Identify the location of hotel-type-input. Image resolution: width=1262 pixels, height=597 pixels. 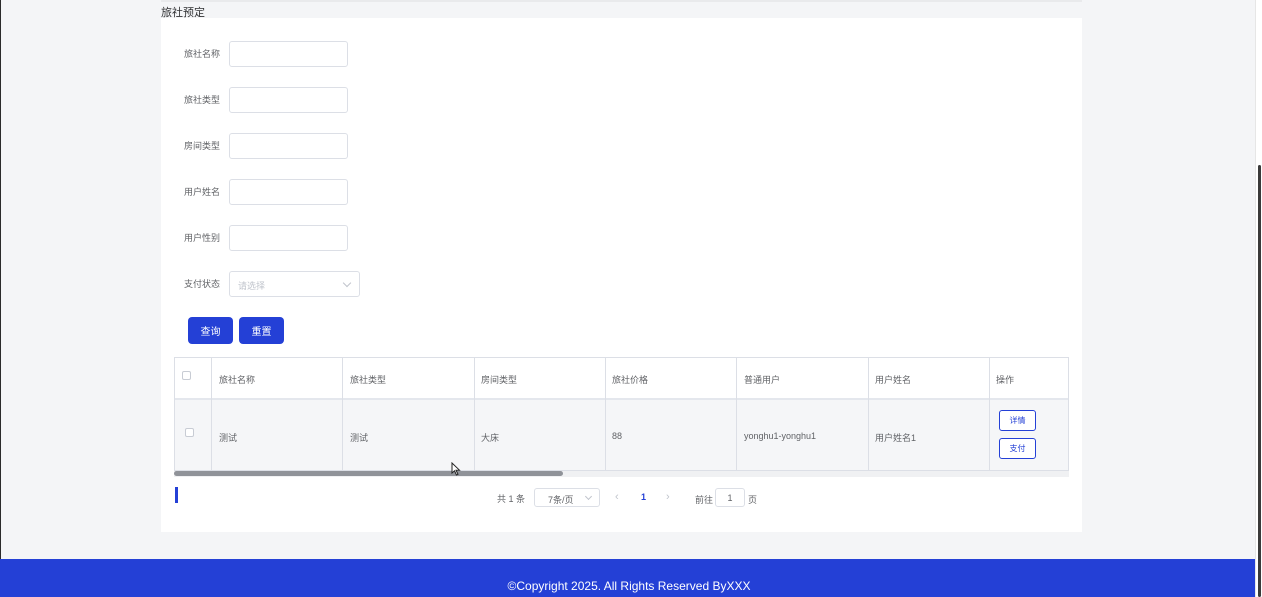
(288, 100).